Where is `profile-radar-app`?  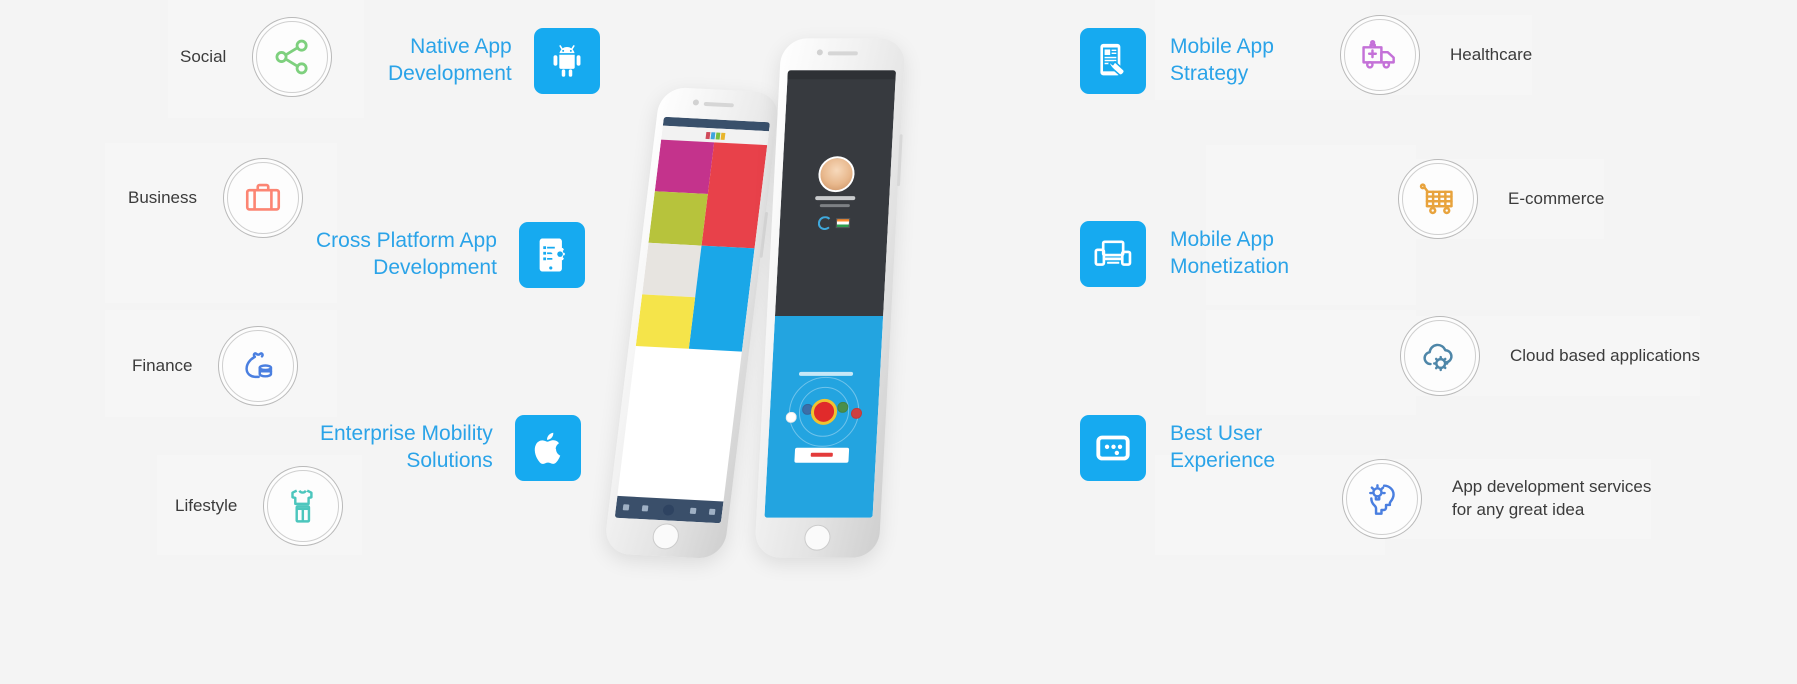 profile-radar-app is located at coordinates (830, 294).